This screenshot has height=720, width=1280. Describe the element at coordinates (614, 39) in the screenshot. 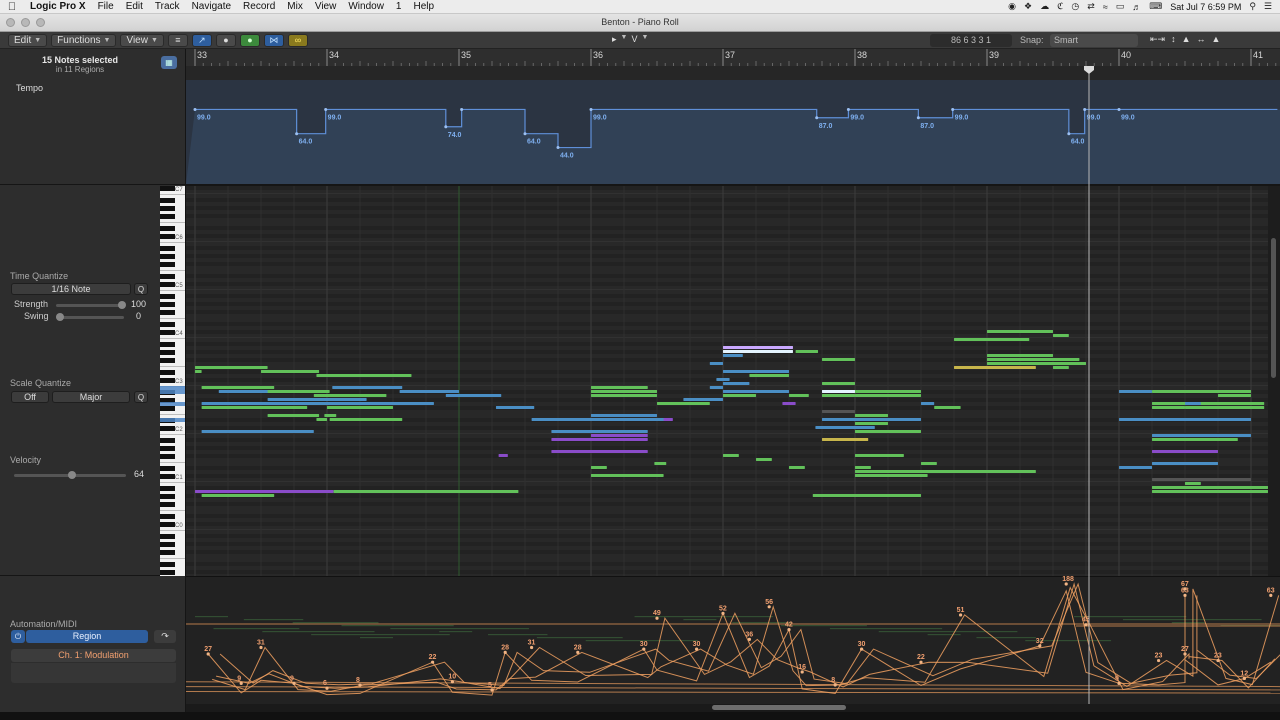

I see `pointer-tool-icon: ▸` at that location.